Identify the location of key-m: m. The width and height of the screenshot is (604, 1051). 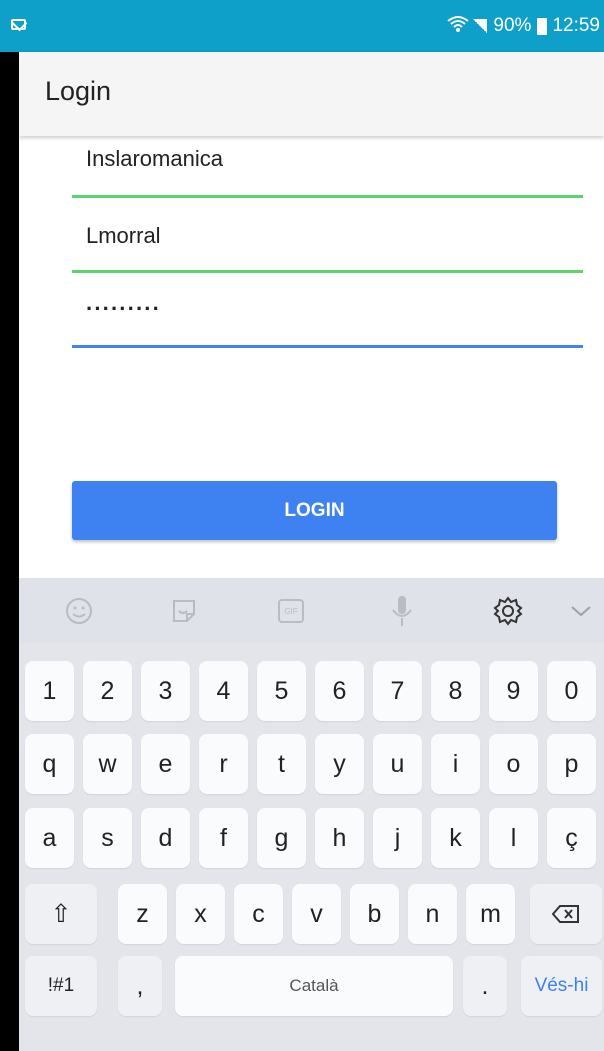
(490, 914).